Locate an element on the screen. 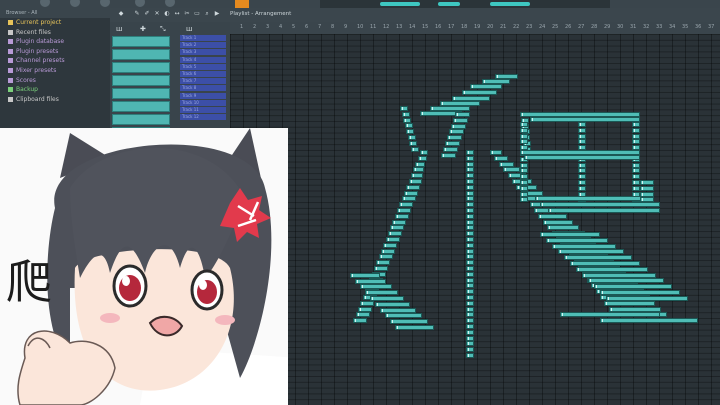 This screenshot has width=720, height=405. browser-item: Scores is located at coordinates (55, 81).